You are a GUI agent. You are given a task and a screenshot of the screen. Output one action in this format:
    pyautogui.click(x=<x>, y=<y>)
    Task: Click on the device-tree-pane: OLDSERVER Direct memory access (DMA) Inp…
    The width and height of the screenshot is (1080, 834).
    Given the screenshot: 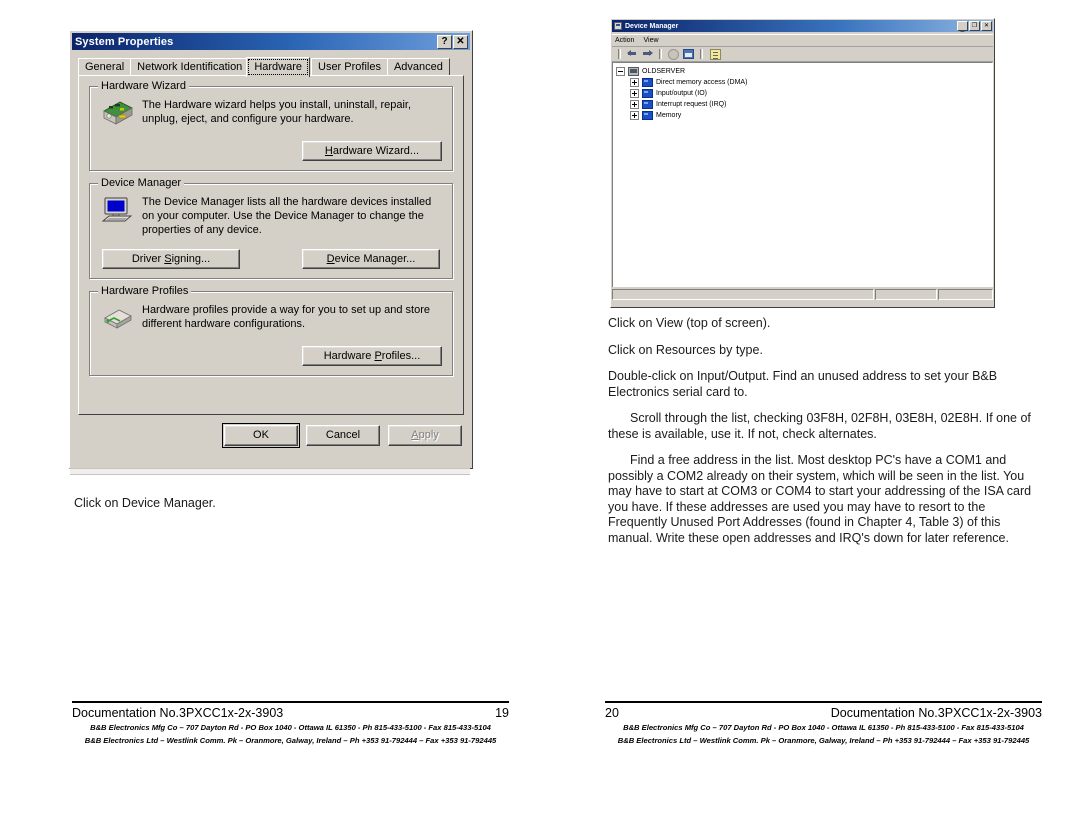 What is the action you would take?
    pyautogui.click(x=802, y=174)
    